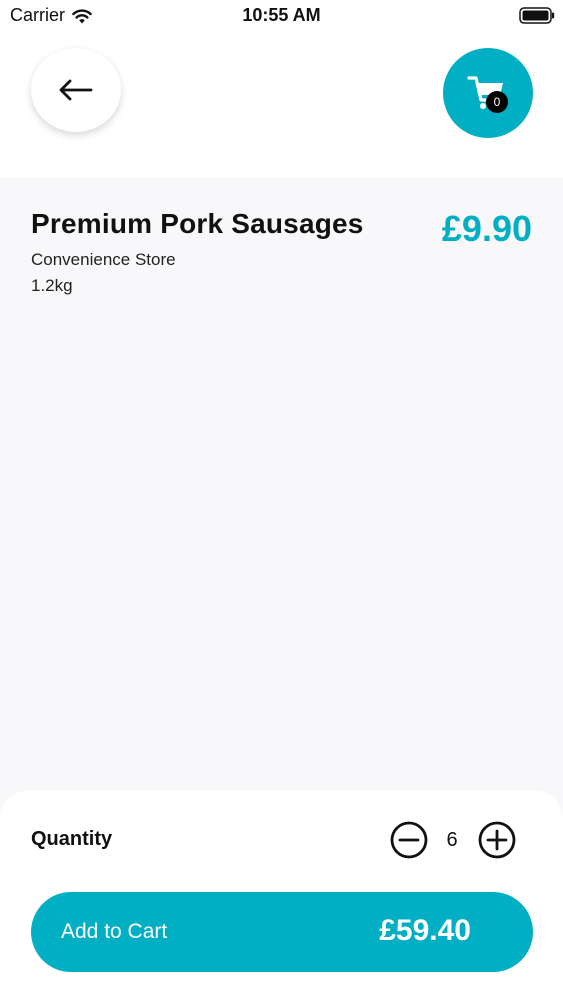 The height and width of the screenshot is (1000, 563). I want to click on add-to-cart-label: Add to Cart, so click(114, 931).